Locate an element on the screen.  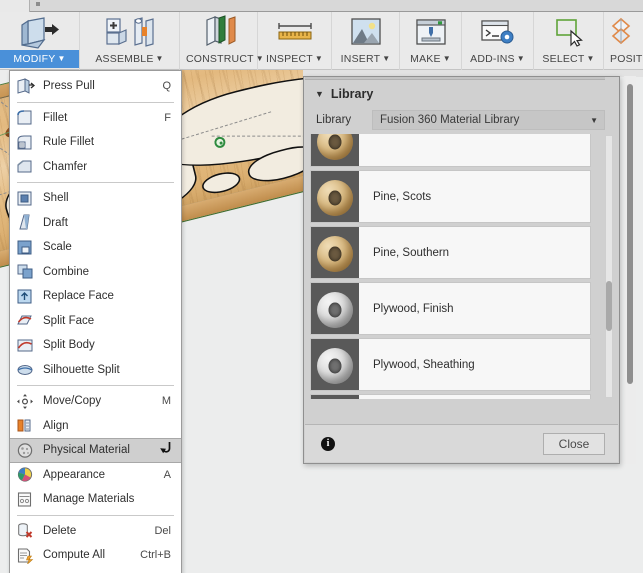
ribbon-text-addins: ADD-INS is located at coordinates (492, 59).